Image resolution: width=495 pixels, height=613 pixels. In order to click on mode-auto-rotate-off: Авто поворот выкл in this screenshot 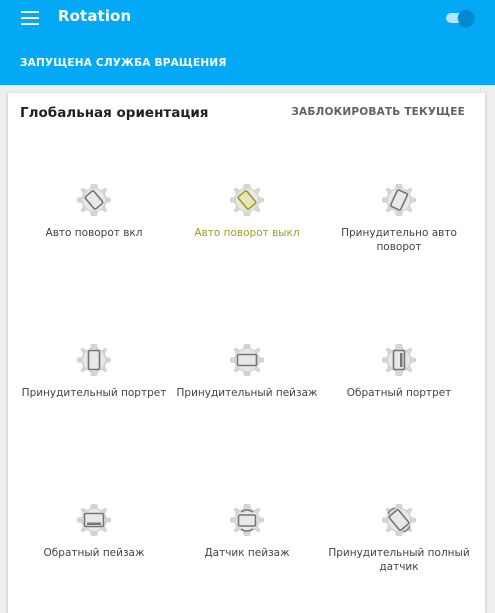, I will do `click(247, 210)`.